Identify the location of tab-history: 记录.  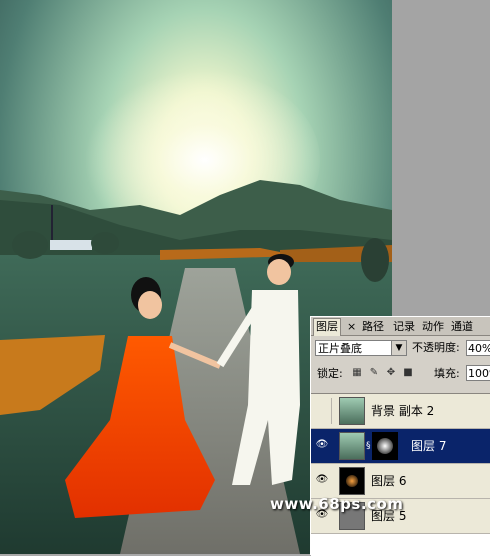
(404, 327).